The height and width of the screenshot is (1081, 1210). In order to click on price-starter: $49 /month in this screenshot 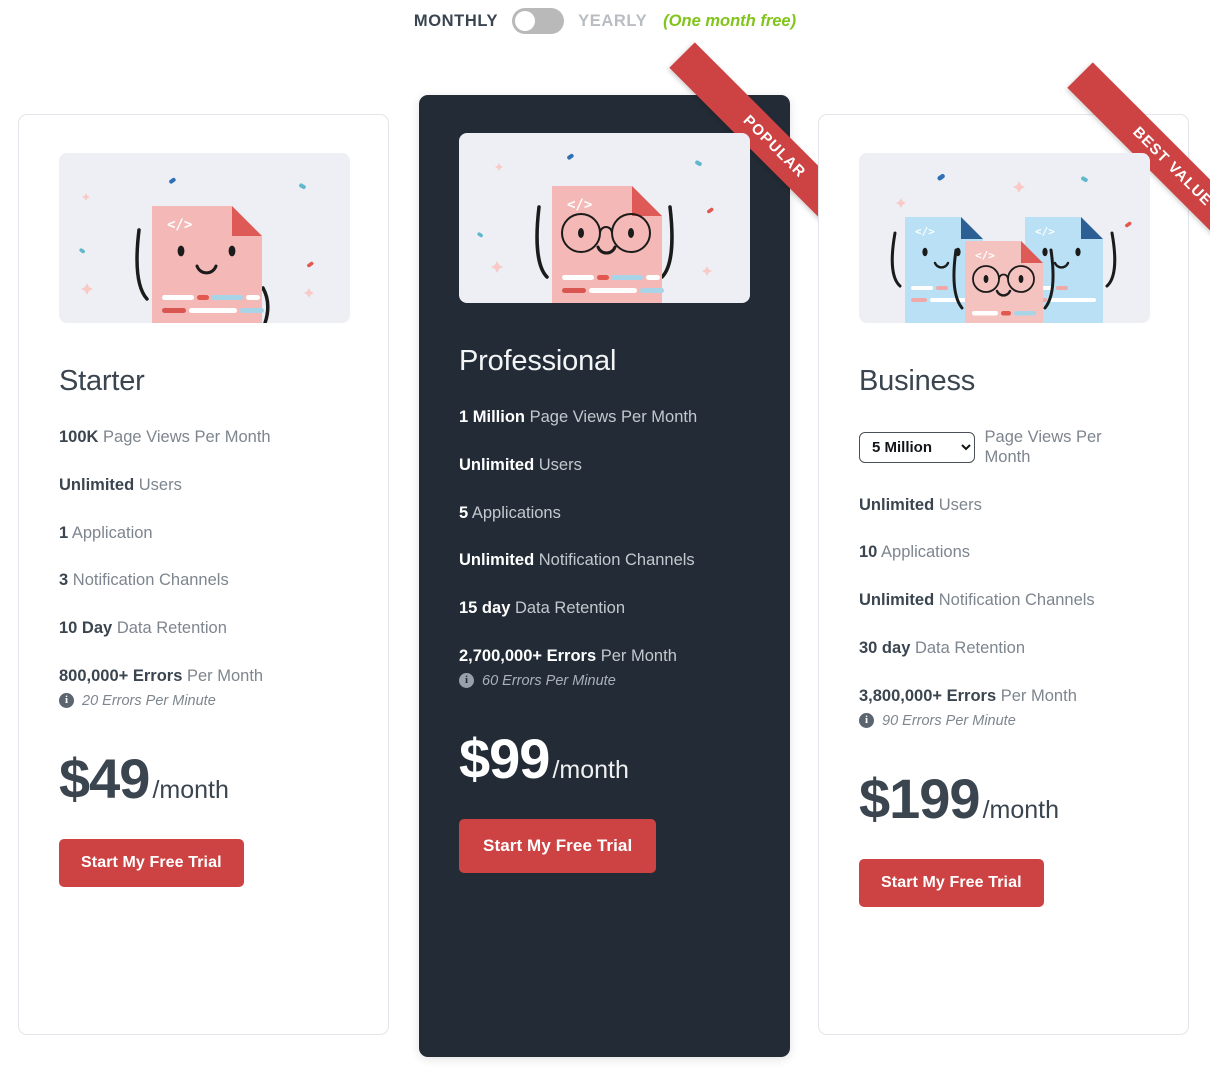, I will do `click(203, 778)`.